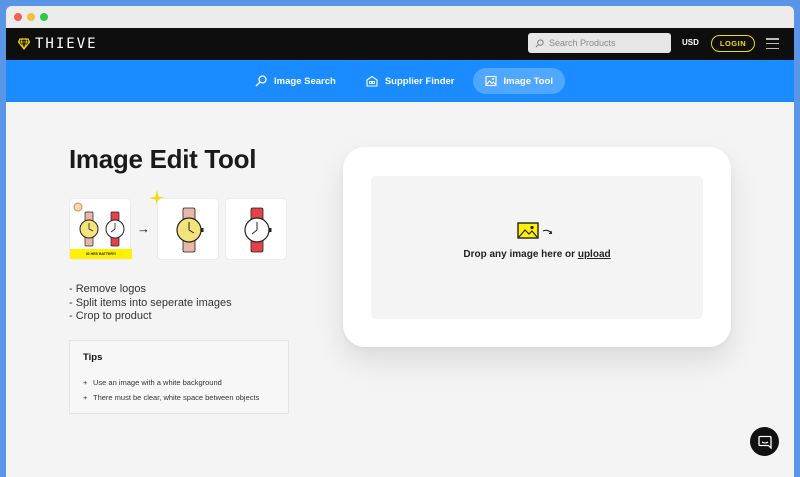  What do you see at coordinates (772, 43) in the screenshot?
I see `hamburger-icon` at bounding box center [772, 43].